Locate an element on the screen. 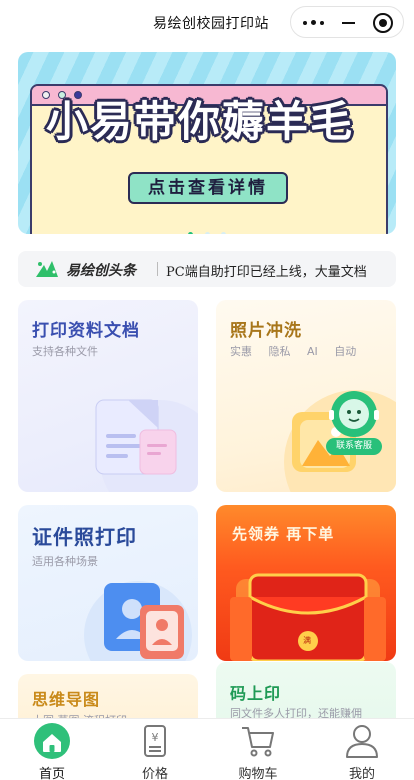 The width and height of the screenshot is (414, 780). customer-service-widget: 联系客服 is located at coordinates (354, 423).